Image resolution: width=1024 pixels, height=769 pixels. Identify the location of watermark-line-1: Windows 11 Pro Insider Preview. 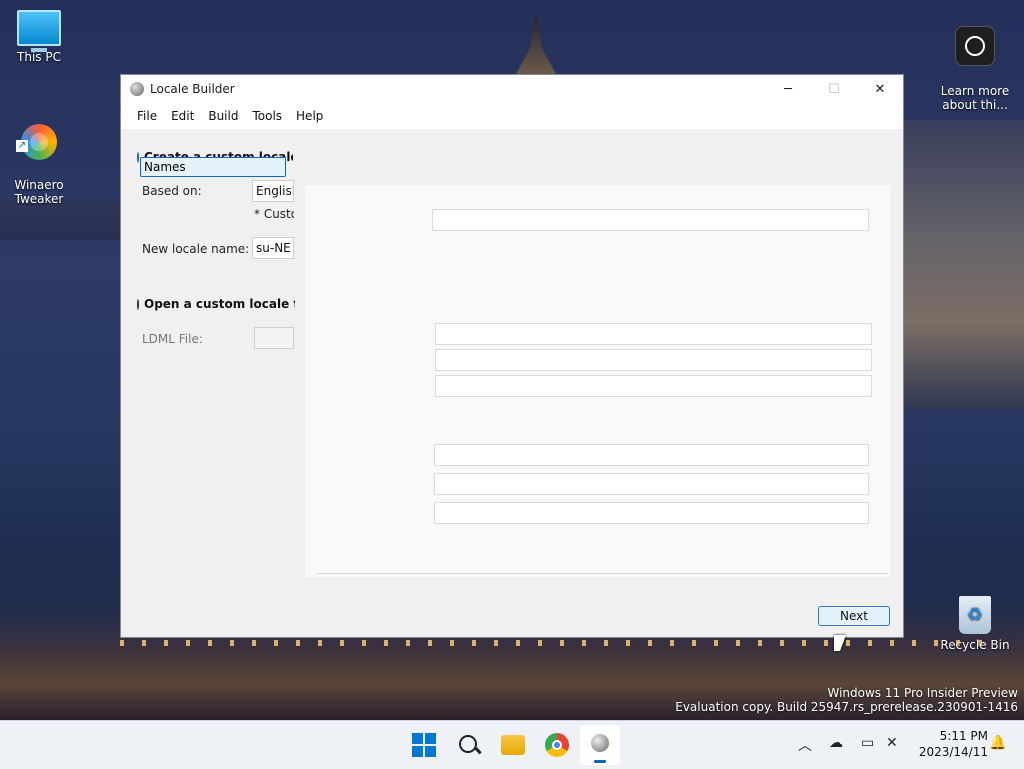
(922, 693).